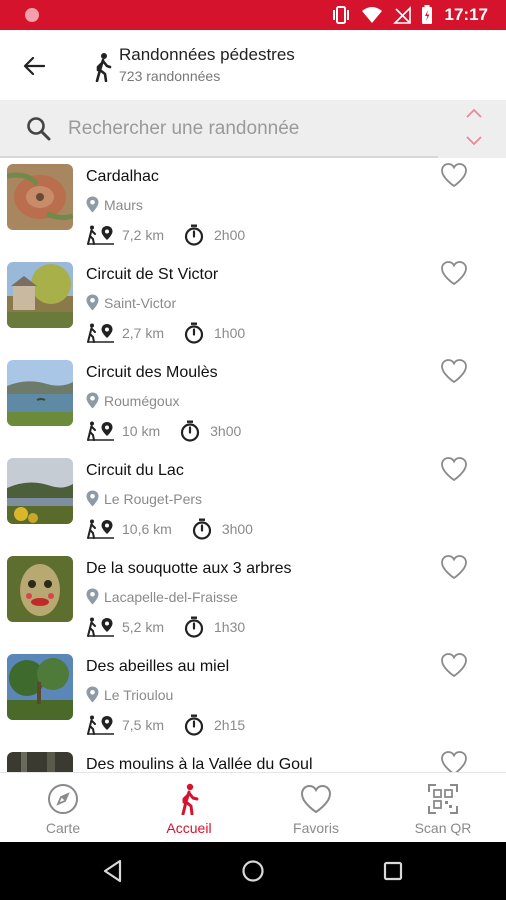 The height and width of the screenshot is (900, 506). What do you see at coordinates (165, 235) in the screenshot?
I see `hike-meta: 7,2 km 2h00` at bounding box center [165, 235].